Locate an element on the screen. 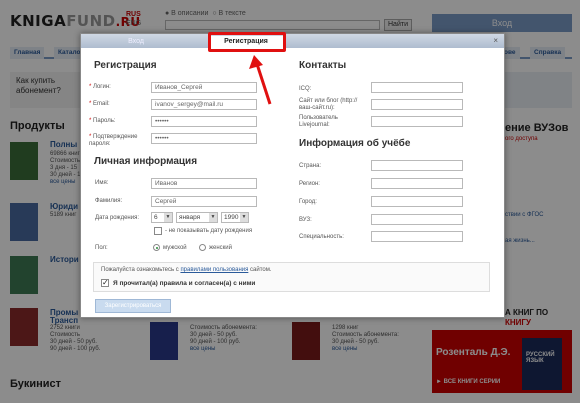 The width and height of the screenshot is (580, 403). agree-checkbox is located at coordinates (105, 282).